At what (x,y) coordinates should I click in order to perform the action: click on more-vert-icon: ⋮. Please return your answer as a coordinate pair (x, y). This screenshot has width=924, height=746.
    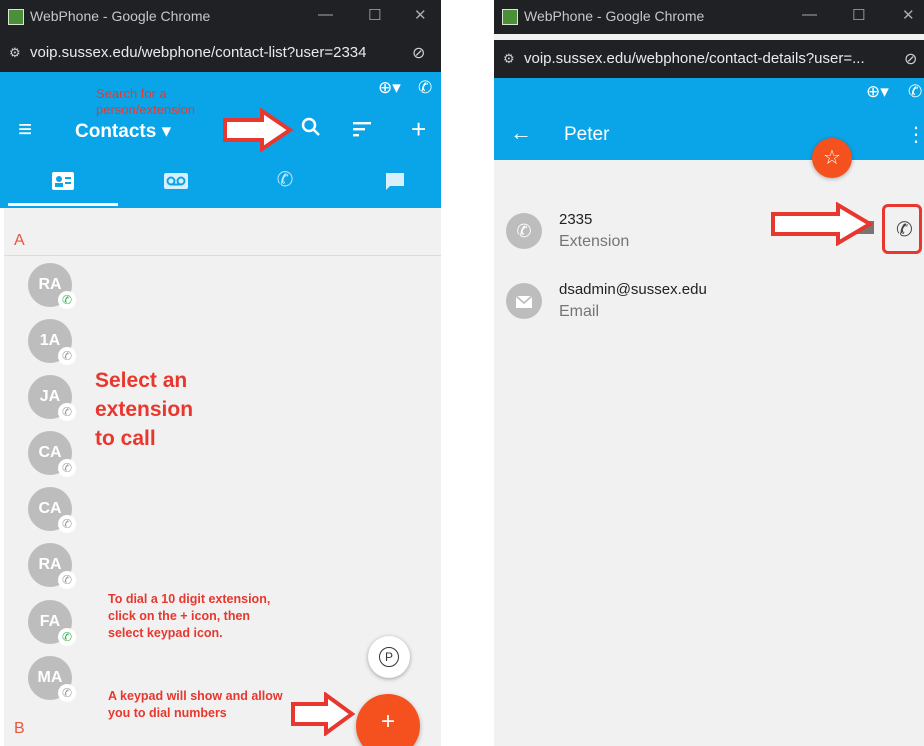
    Looking at the image, I should click on (915, 134).